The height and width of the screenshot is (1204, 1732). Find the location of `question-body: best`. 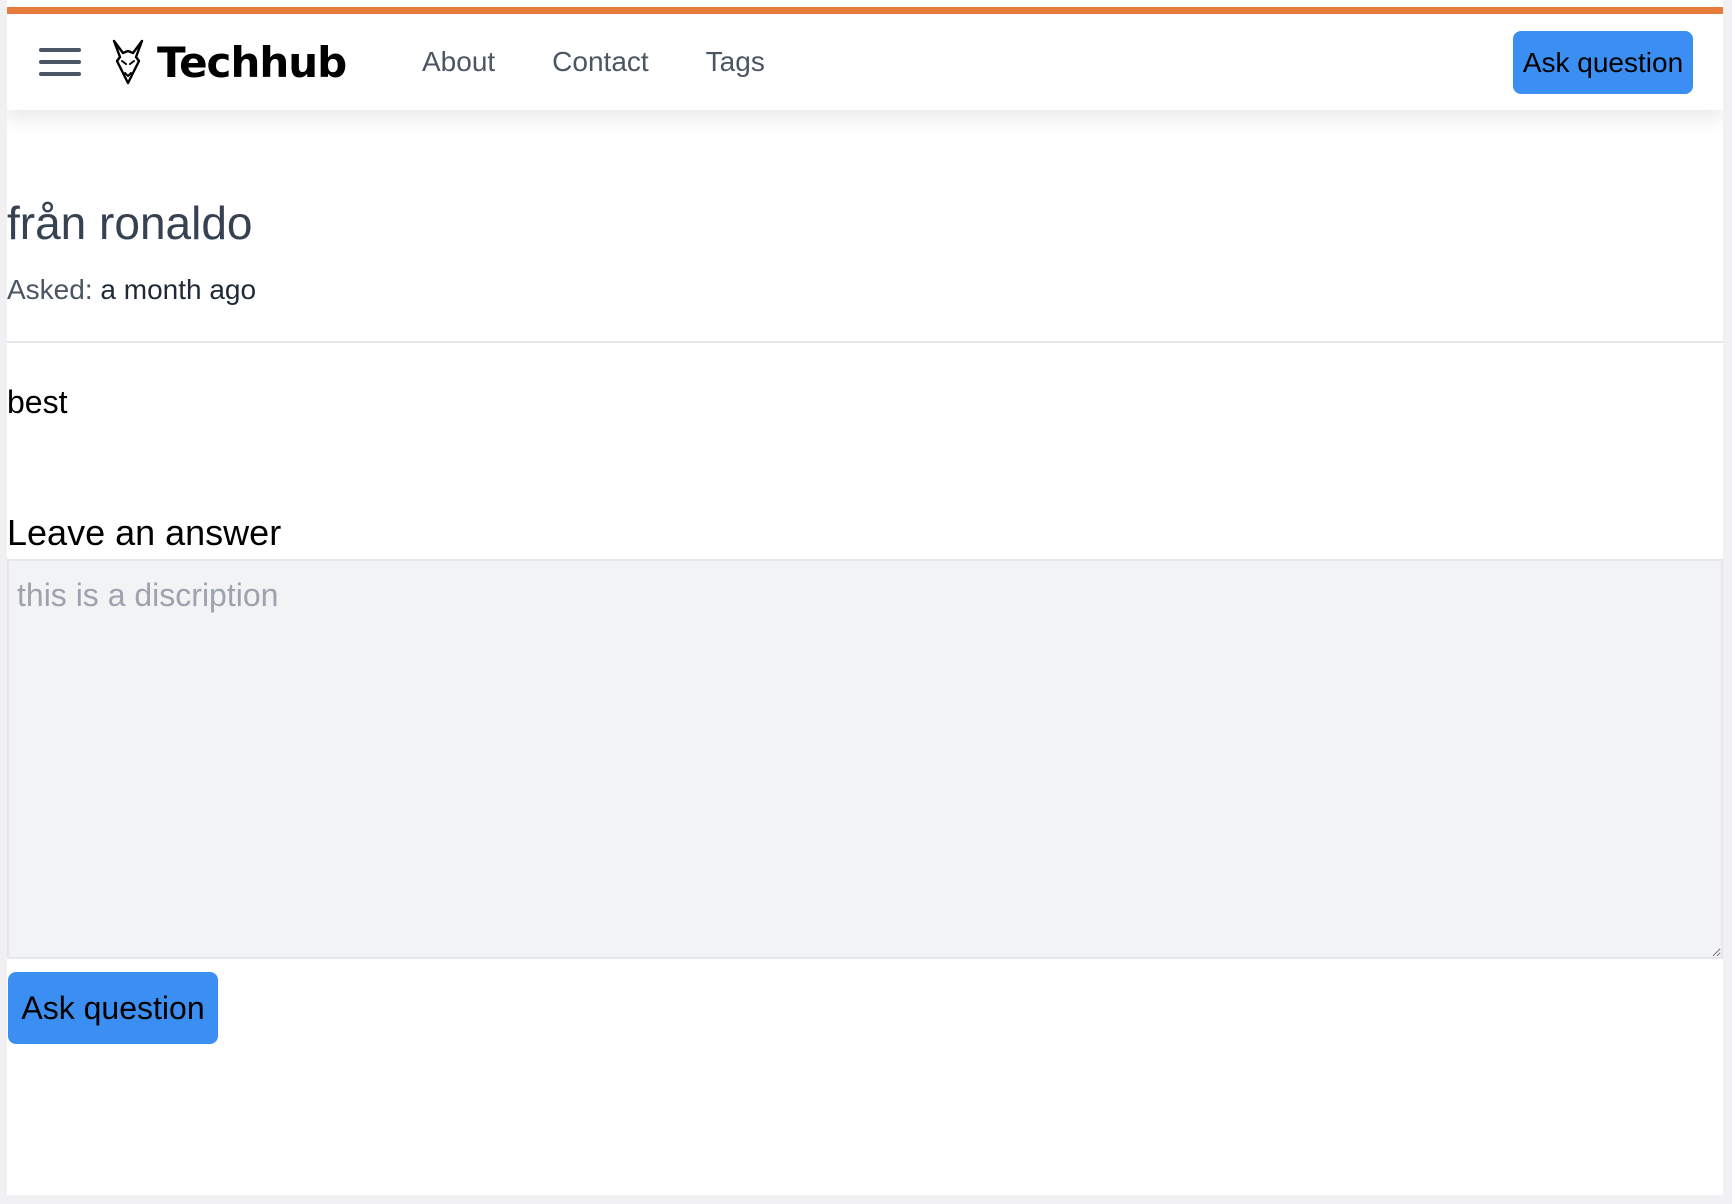

question-body: best is located at coordinates (37, 402).